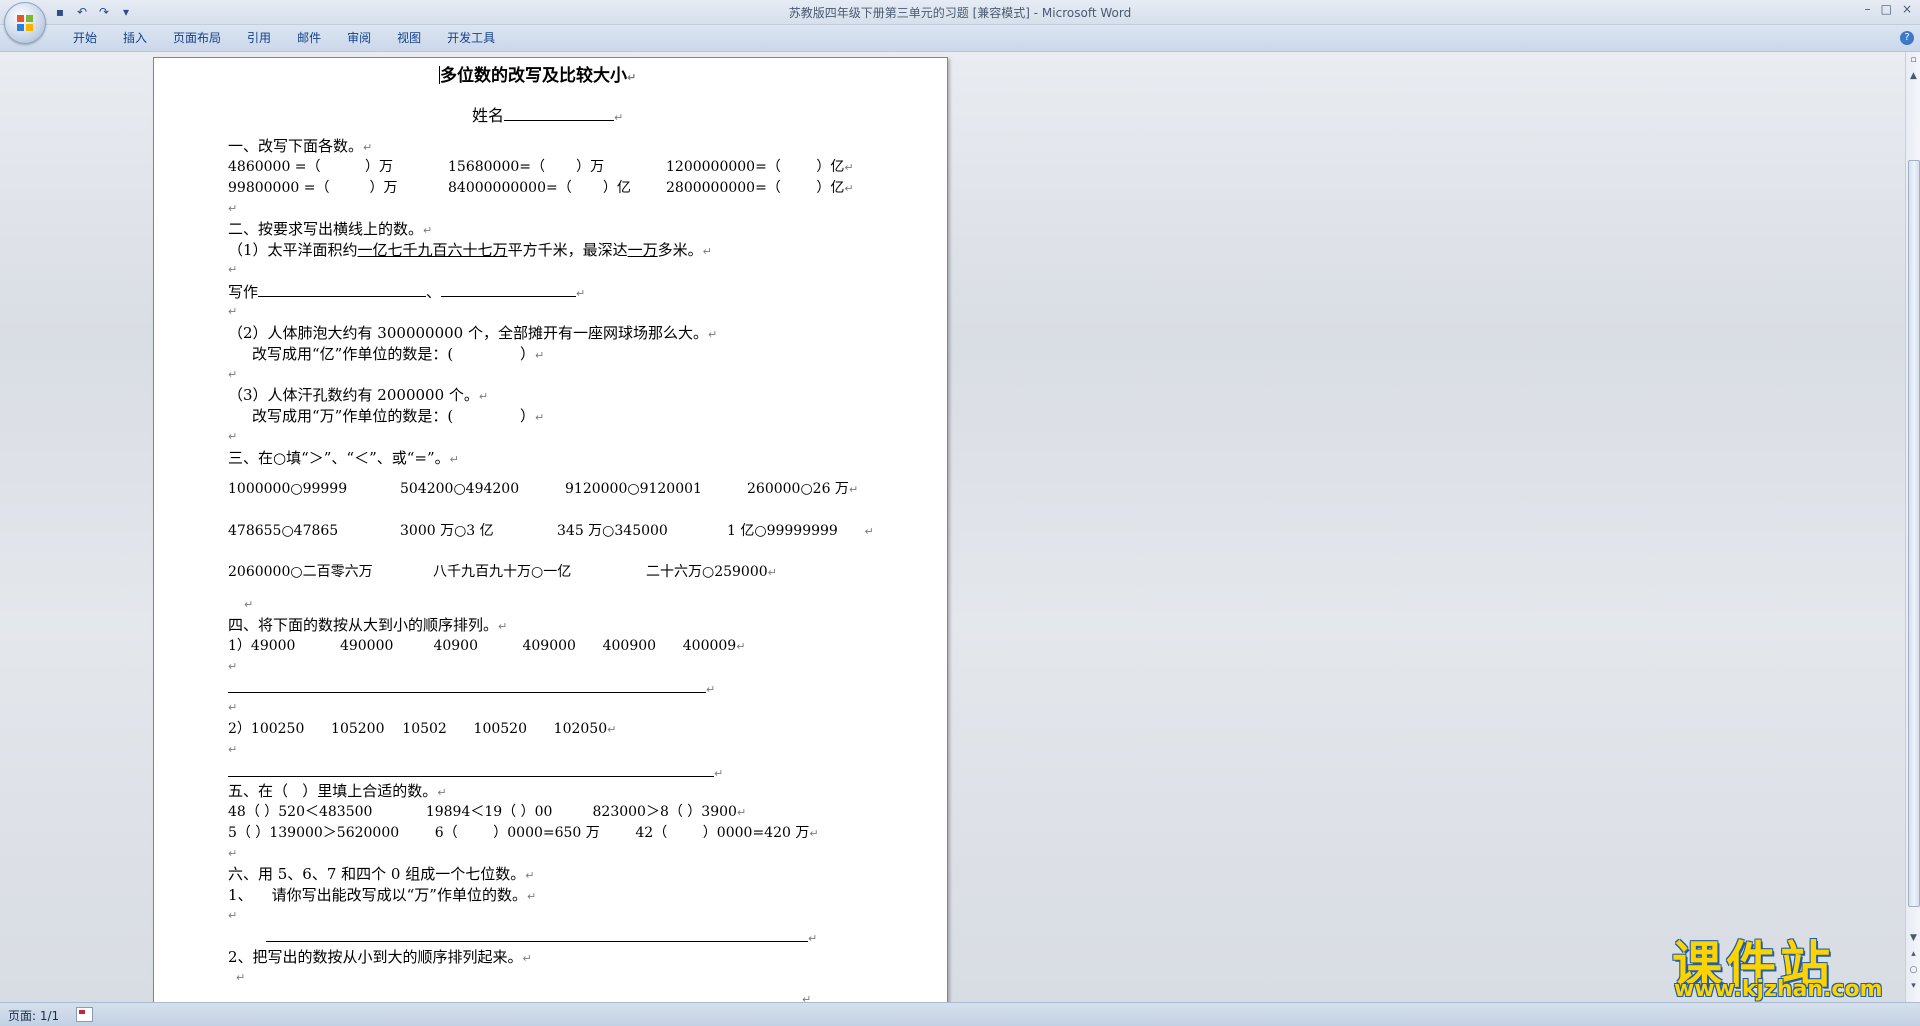 Image resolution: width=1920 pixels, height=1026 pixels. I want to click on s3-item: 260000○26 万↵, so click(803, 489).